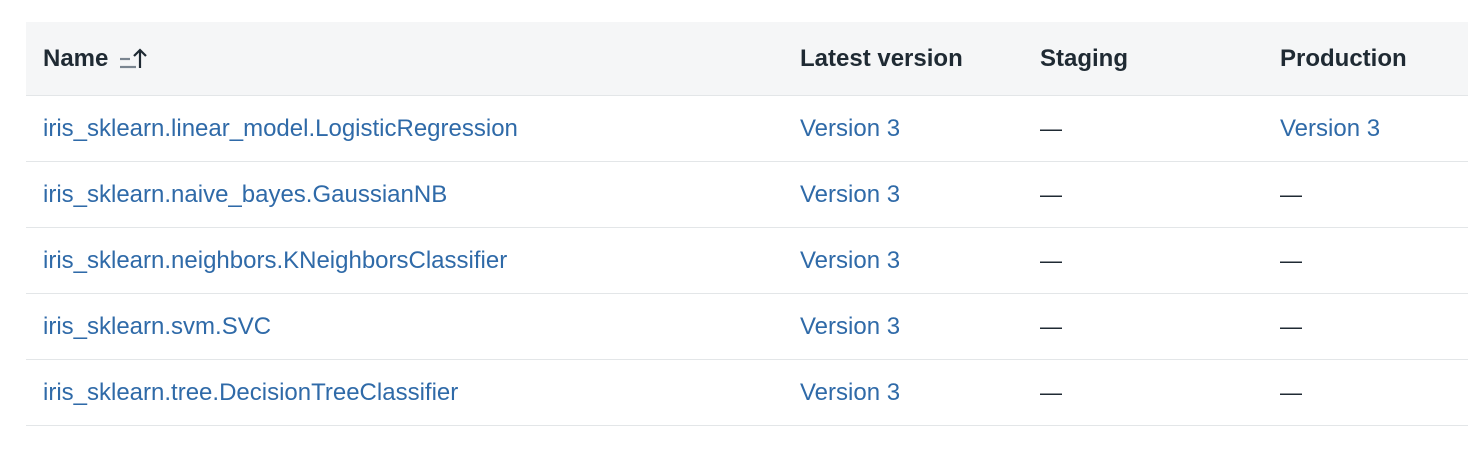 The image size is (1468, 454). I want to click on header-name: Name, so click(96, 58).